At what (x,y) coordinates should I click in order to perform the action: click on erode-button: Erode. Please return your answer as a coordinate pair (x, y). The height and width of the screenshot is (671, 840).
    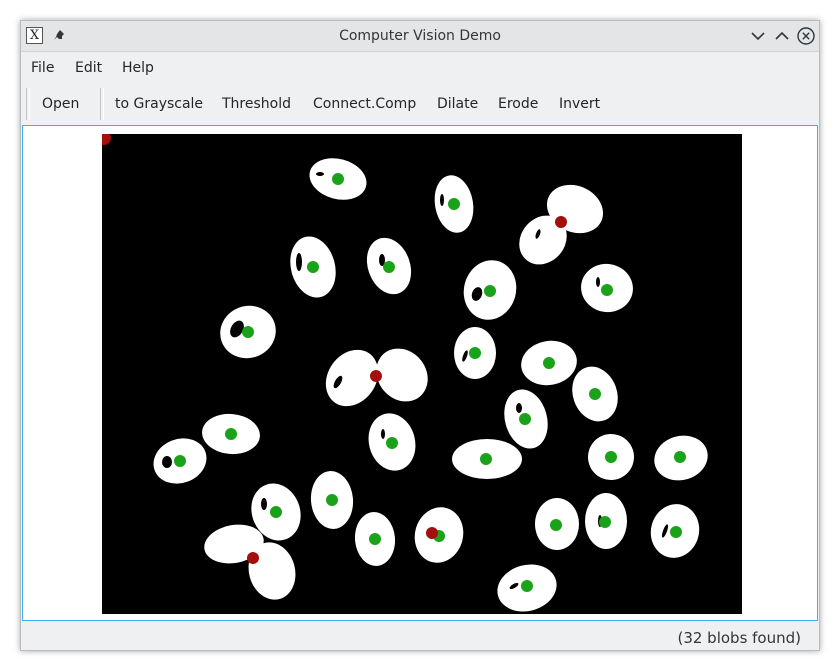
    Looking at the image, I should click on (518, 104).